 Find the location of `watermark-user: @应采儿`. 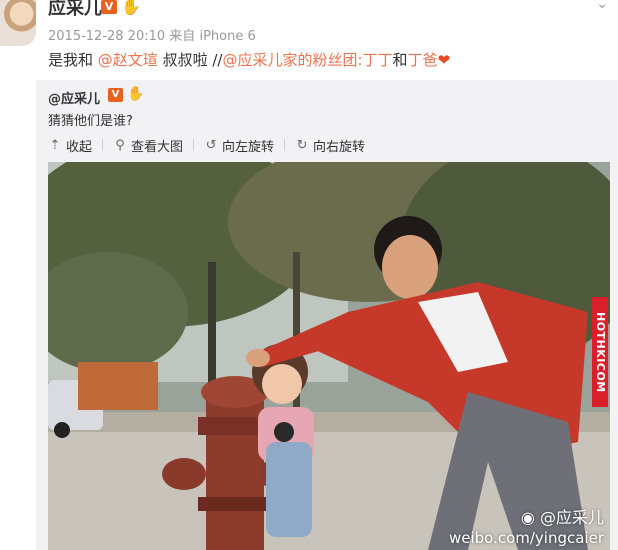

watermark-user: @应采儿 is located at coordinates (571, 517).